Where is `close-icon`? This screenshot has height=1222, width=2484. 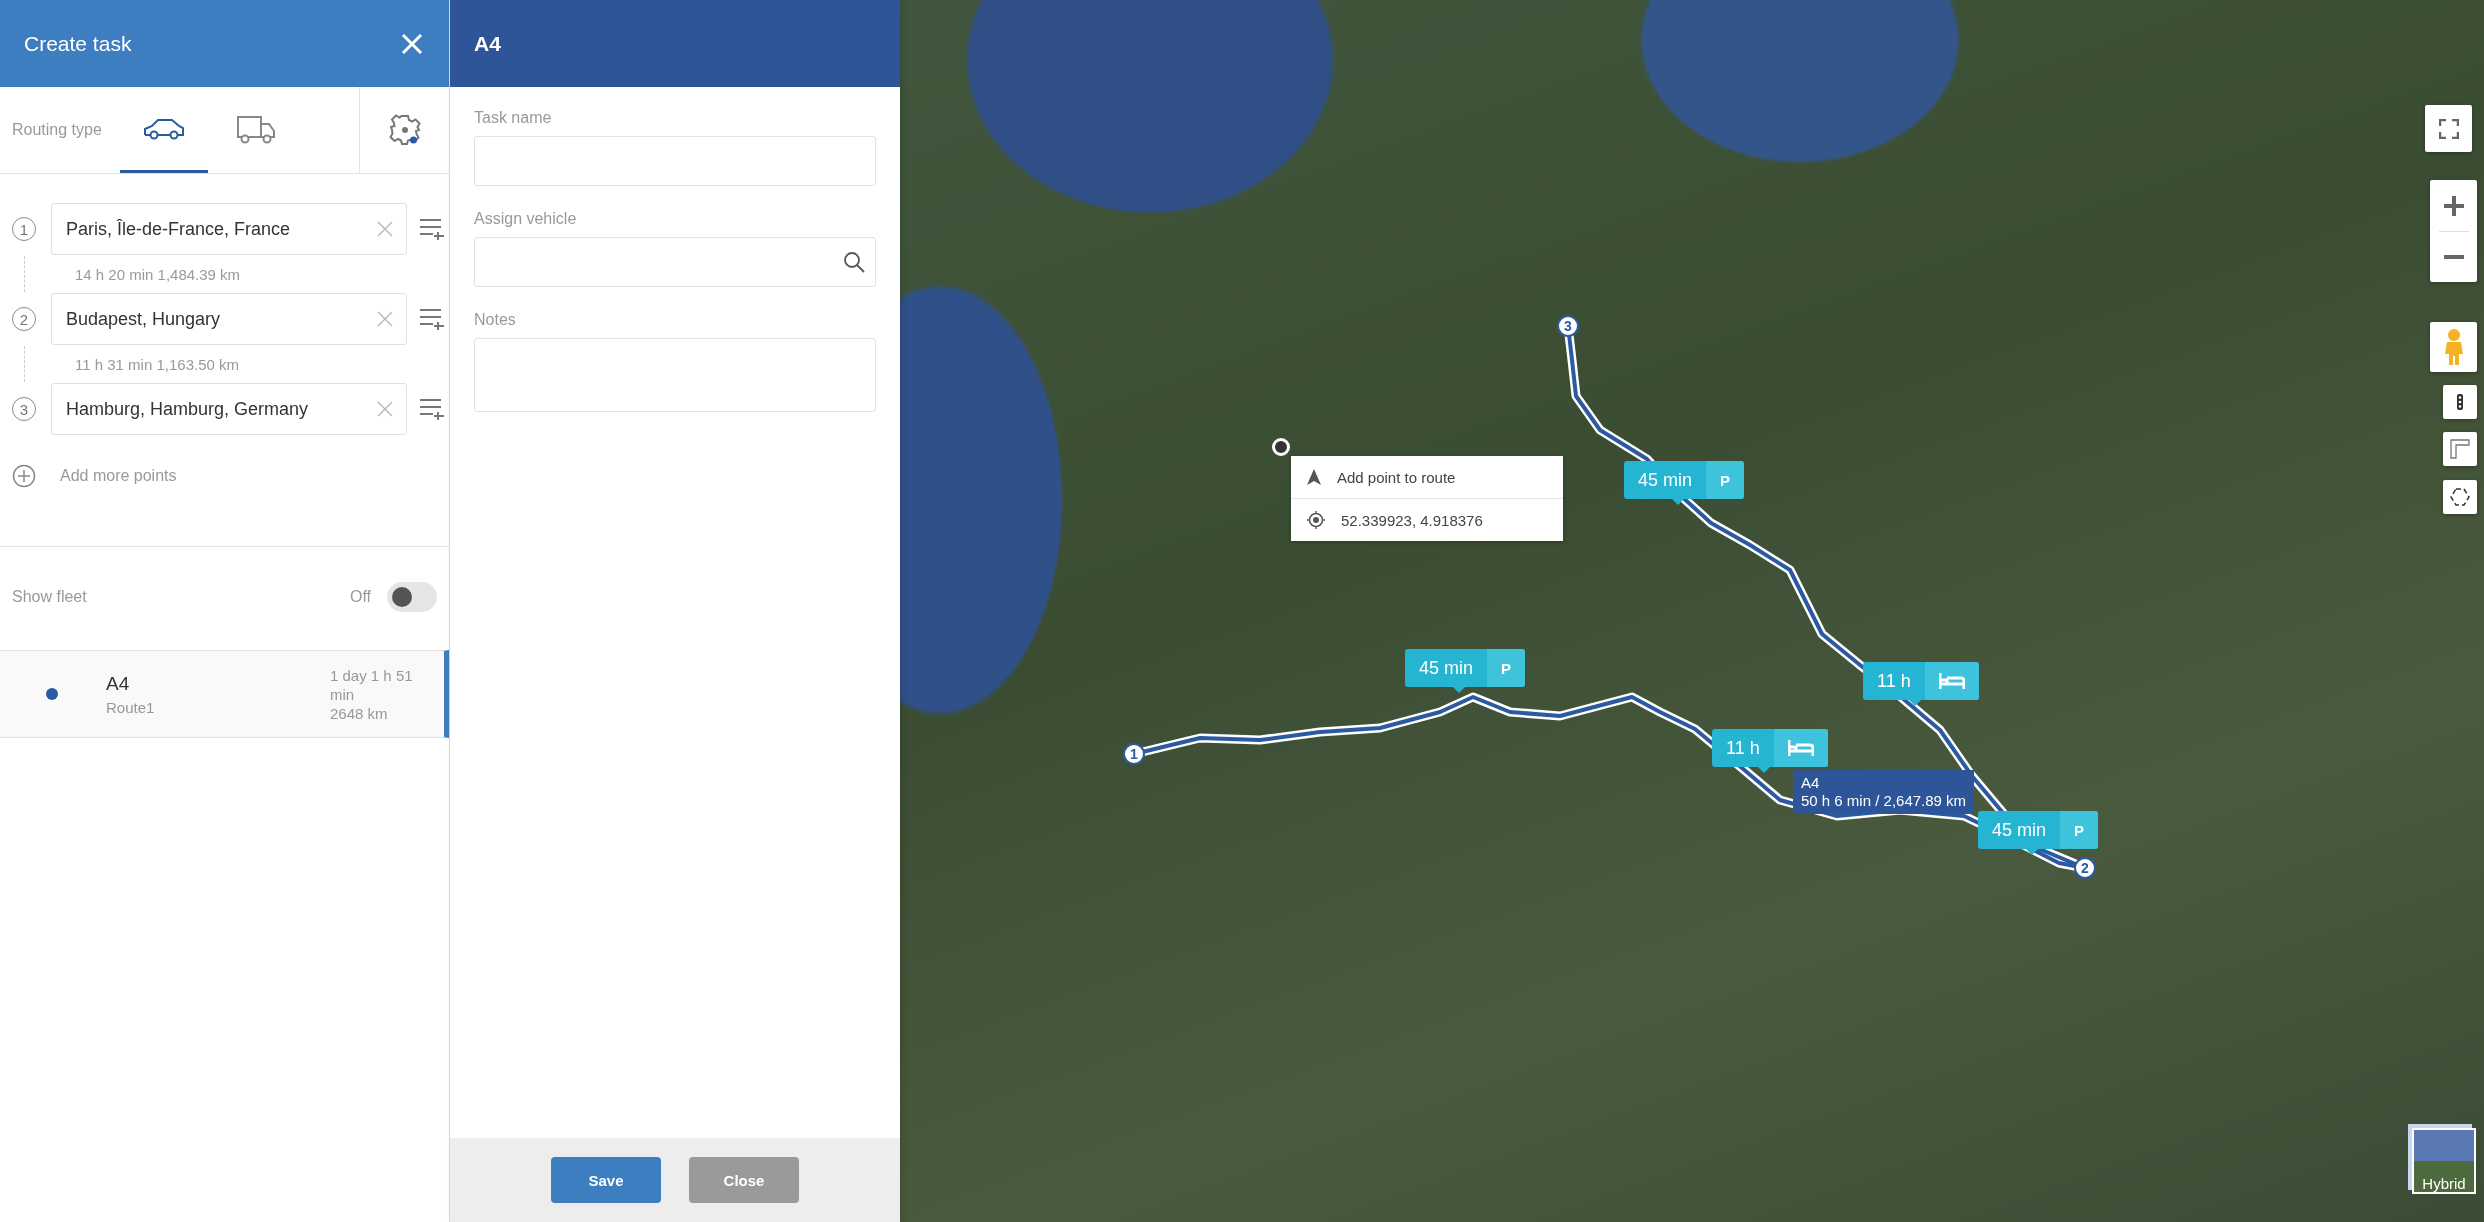 close-icon is located at coordinates (412, 43).